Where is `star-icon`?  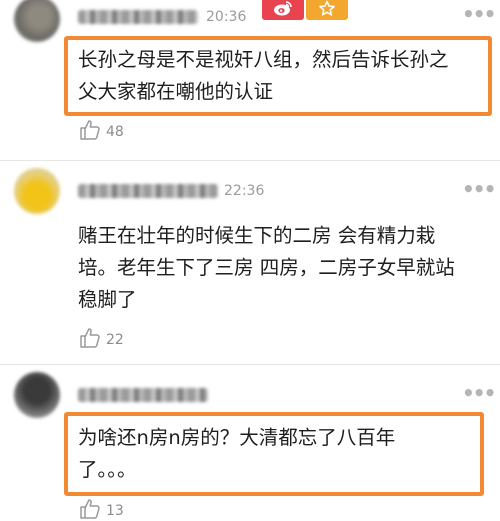 star-icon is located at coordinates (327, 10).